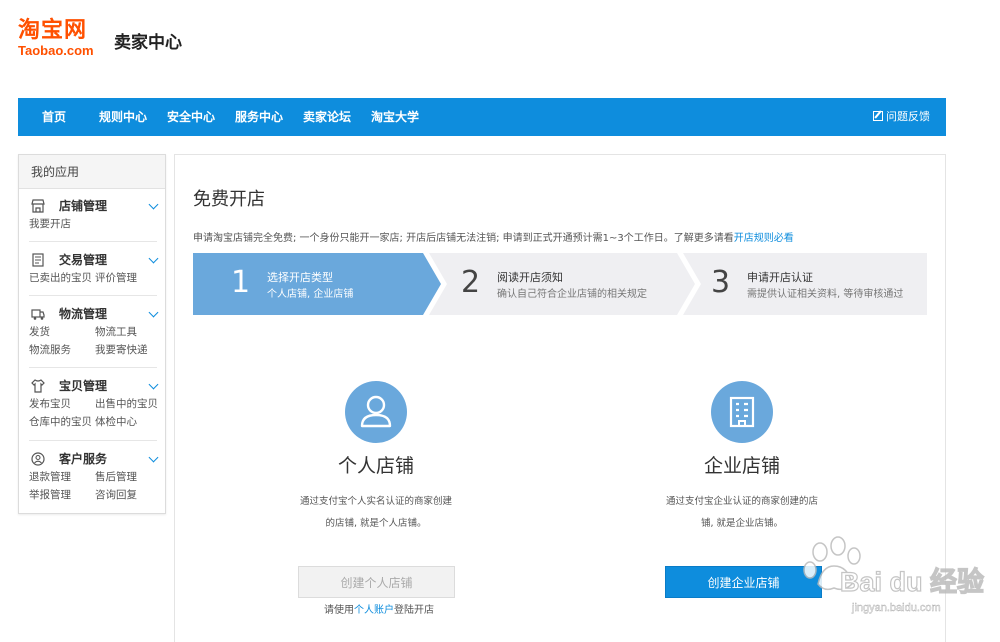 The width and height of the screenshot is (1000, 642). What do you see at coordinates (126, 404) in the screenshot?
I see `sidebar-link: 出售中的宝贝` at bounding box center [126, 404].